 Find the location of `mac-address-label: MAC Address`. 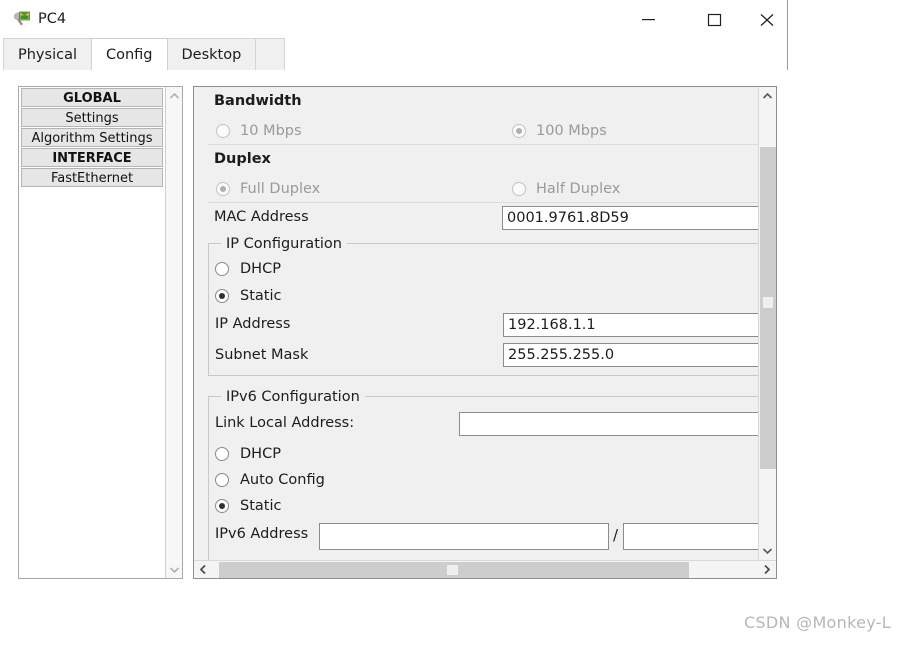

mac-address-label: MAC Address is located at coordinates (261, 217).